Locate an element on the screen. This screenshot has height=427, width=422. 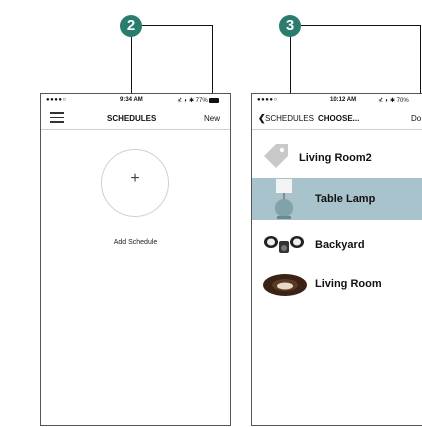
new-button: New is located at coordinates (212, 118).